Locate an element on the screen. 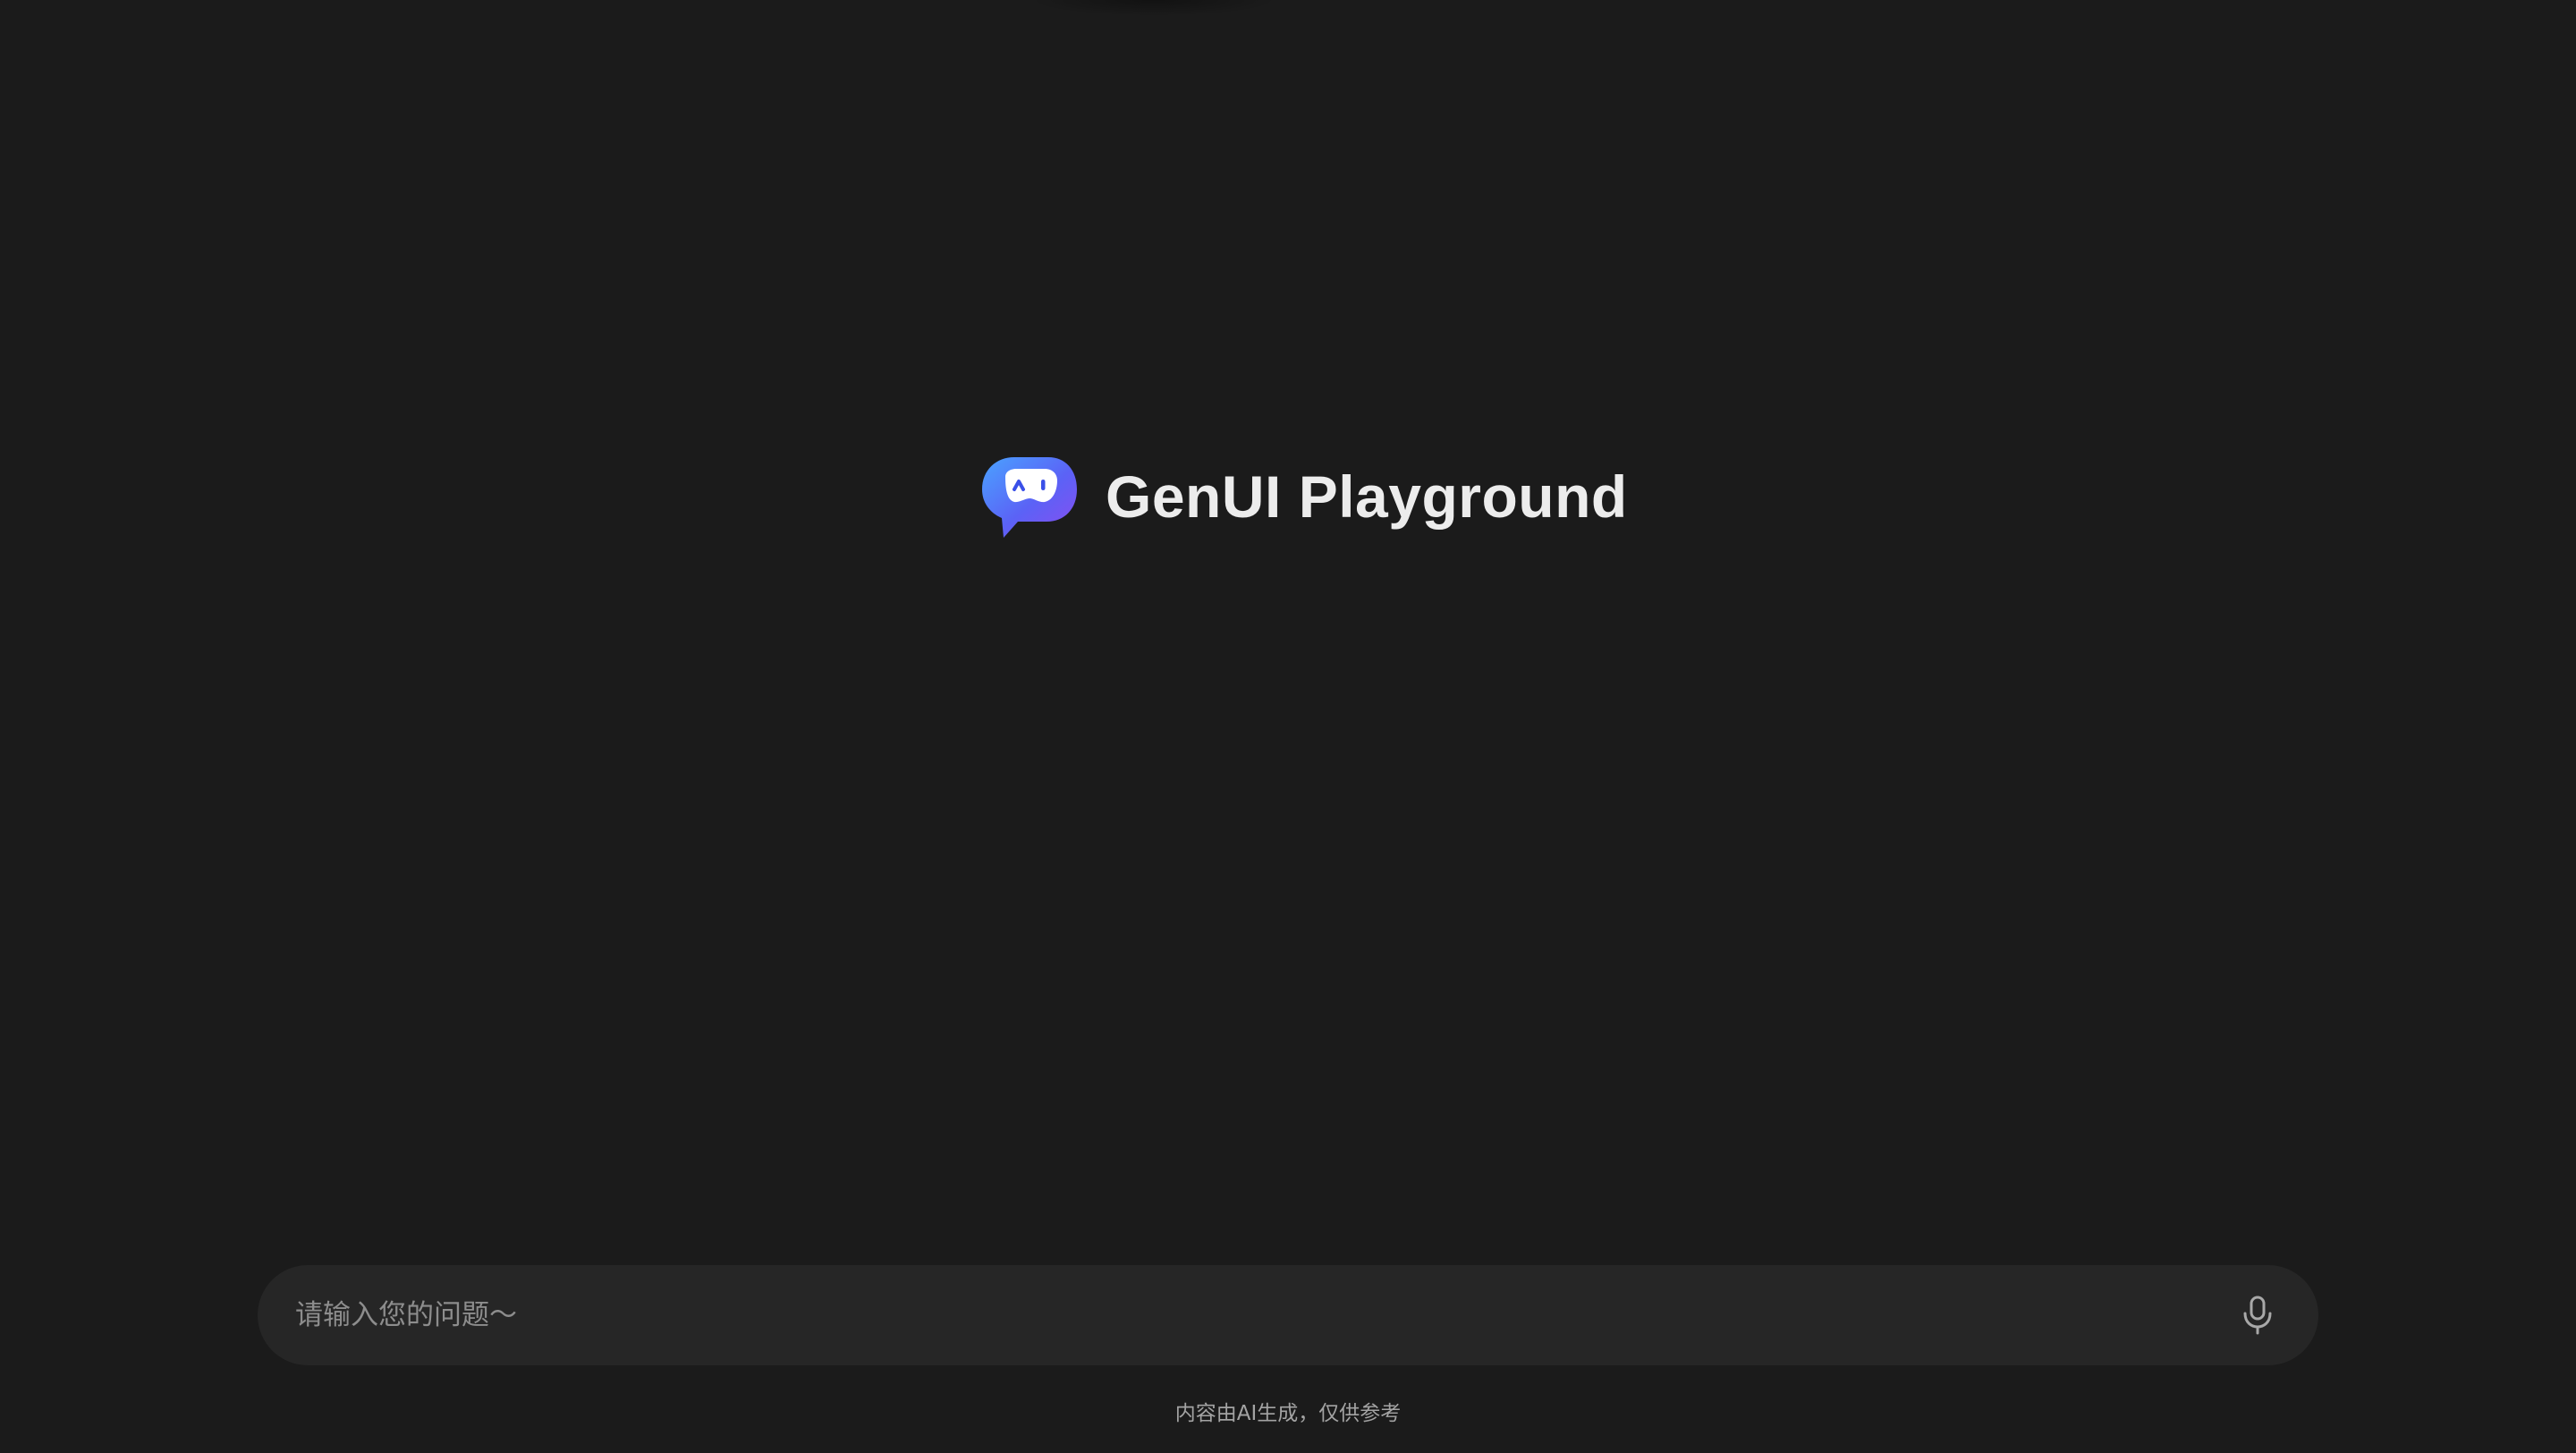 The image size is (2576, 1453). top-shadow is located at coordinates (1154, 8).